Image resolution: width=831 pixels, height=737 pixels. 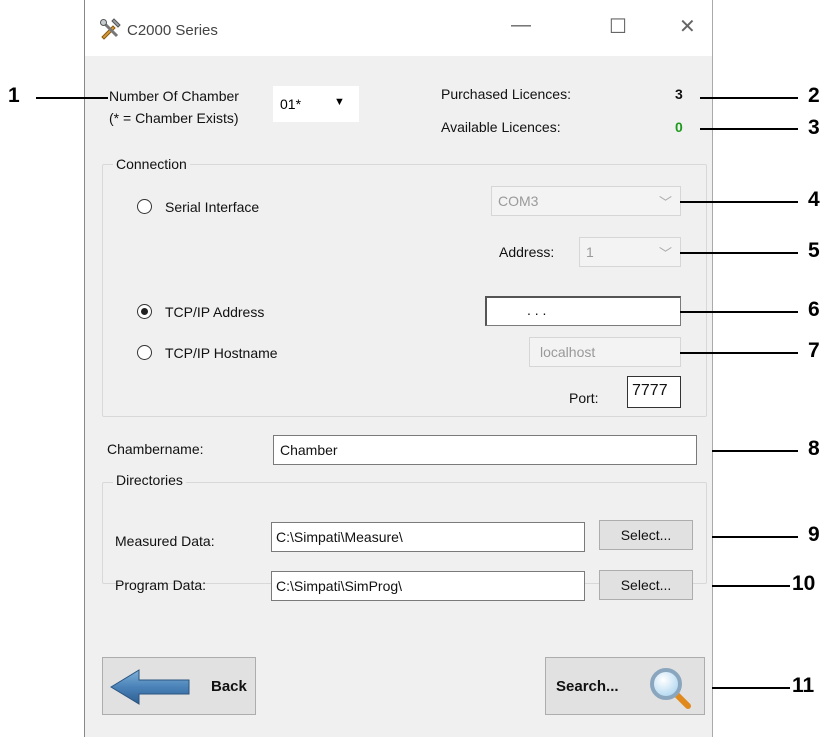 I want to click on callout-7: 7, so click(x=814, y=350).